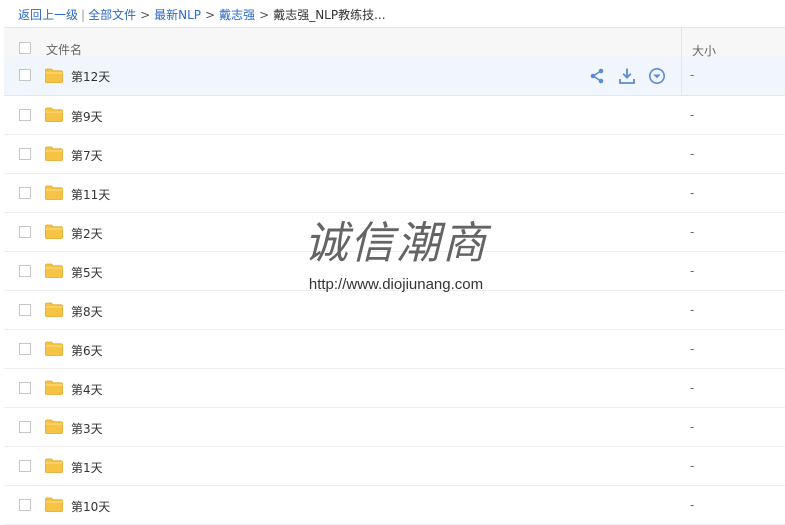 The height and width of the screenshot is (525, 785). Describe the element at coordinates (25, 48) in the screenshot. I see `select-all-checkbox` at that location.